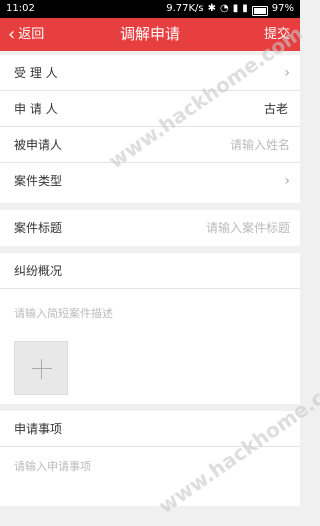 This screenshot has height=526, width=320. I want to click on signal-icon-2: ▮, so click(245, 8).